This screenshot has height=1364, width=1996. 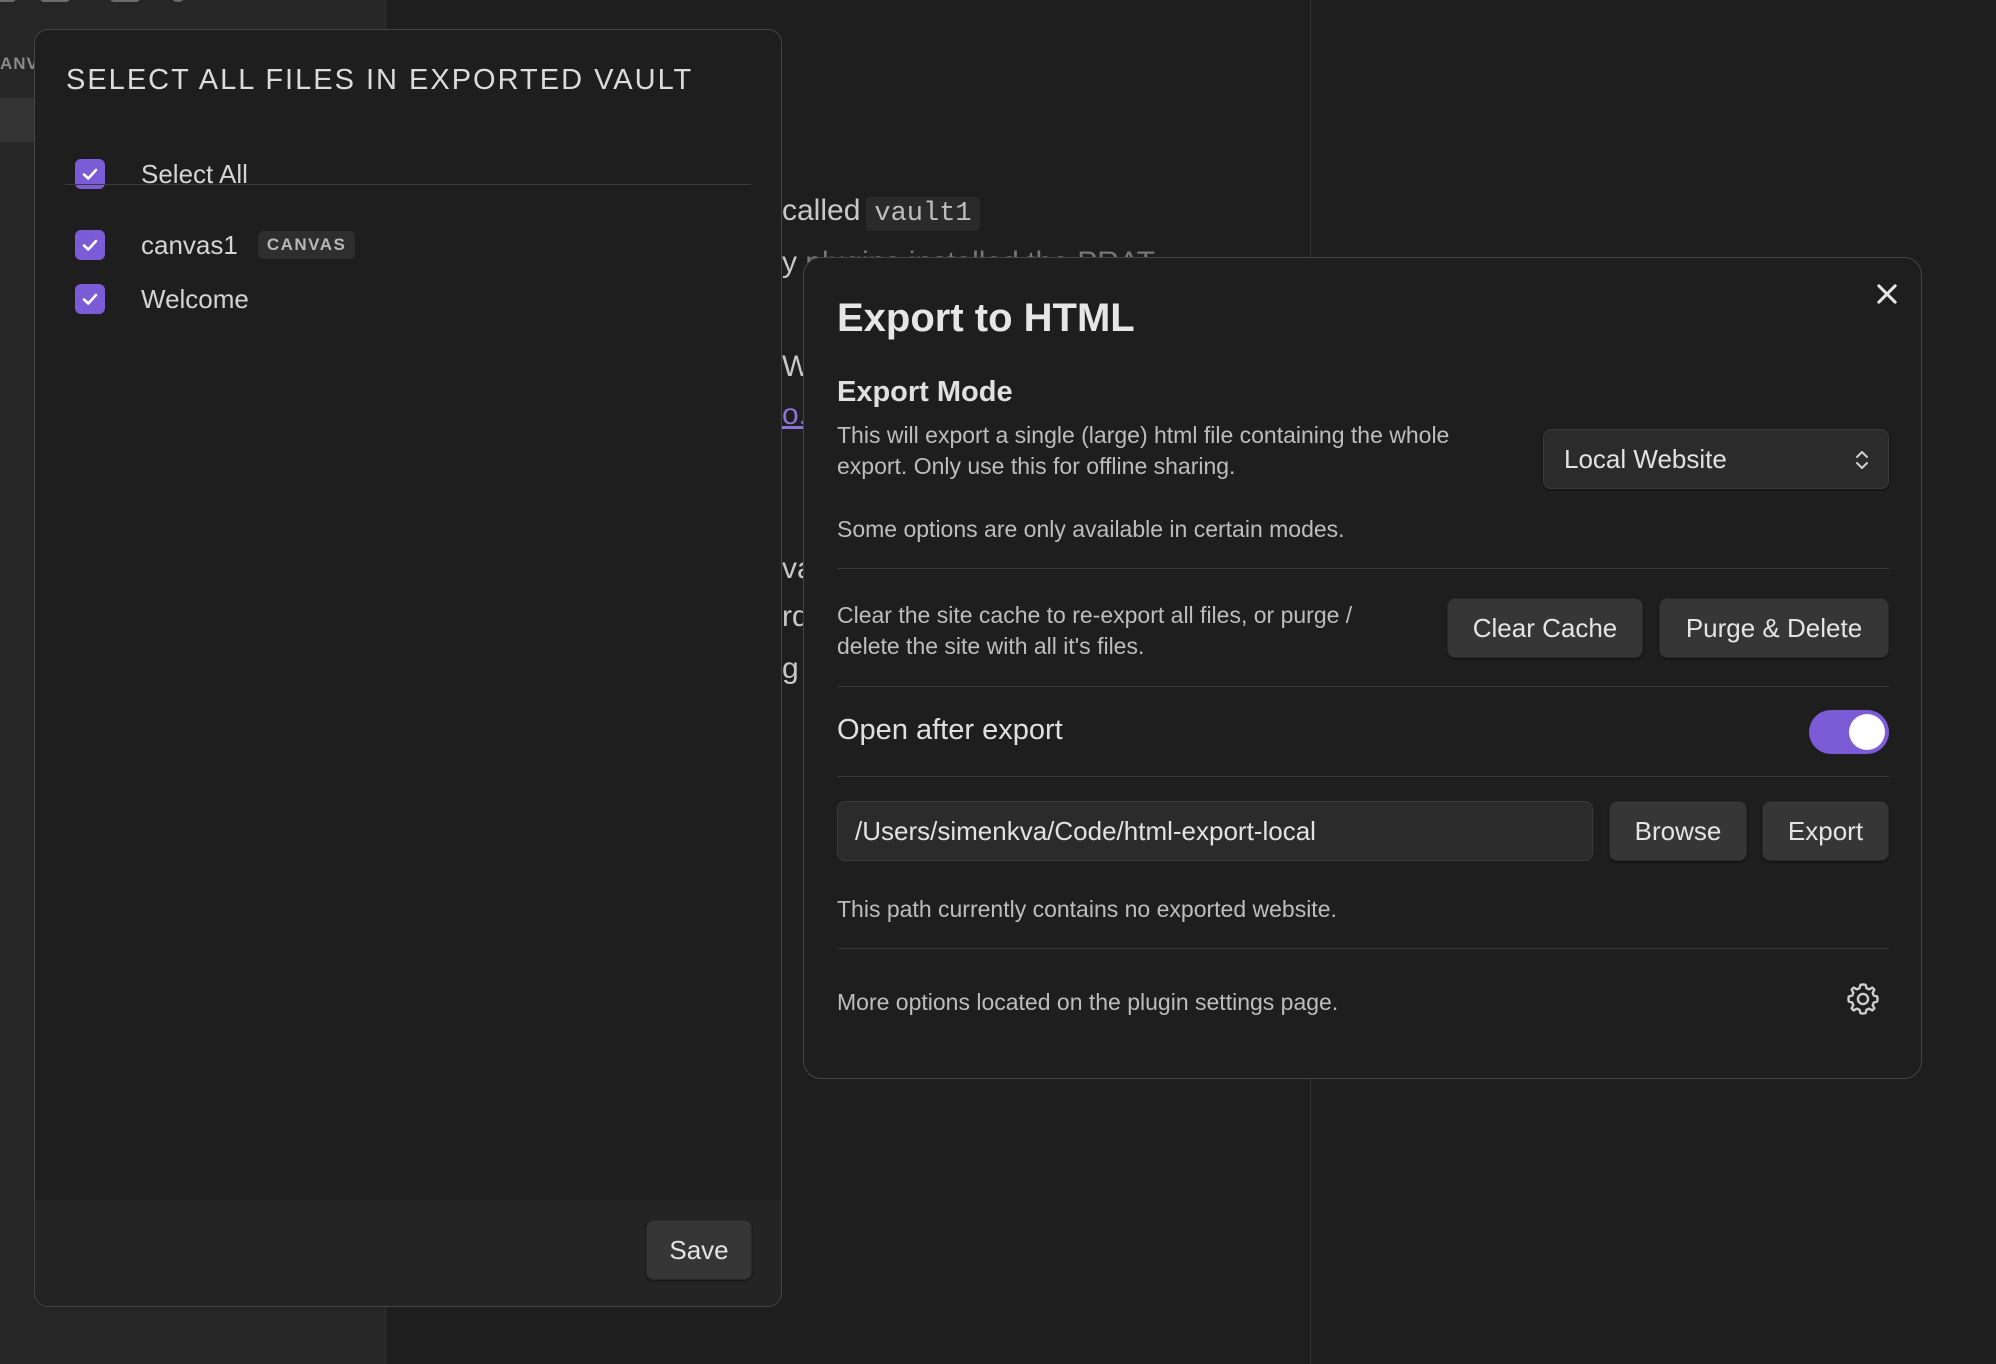 What do you see at coordinates (1678, 831) in the screenshot?
I see `browse-button: Browse` at bounding box center [1678, 831].